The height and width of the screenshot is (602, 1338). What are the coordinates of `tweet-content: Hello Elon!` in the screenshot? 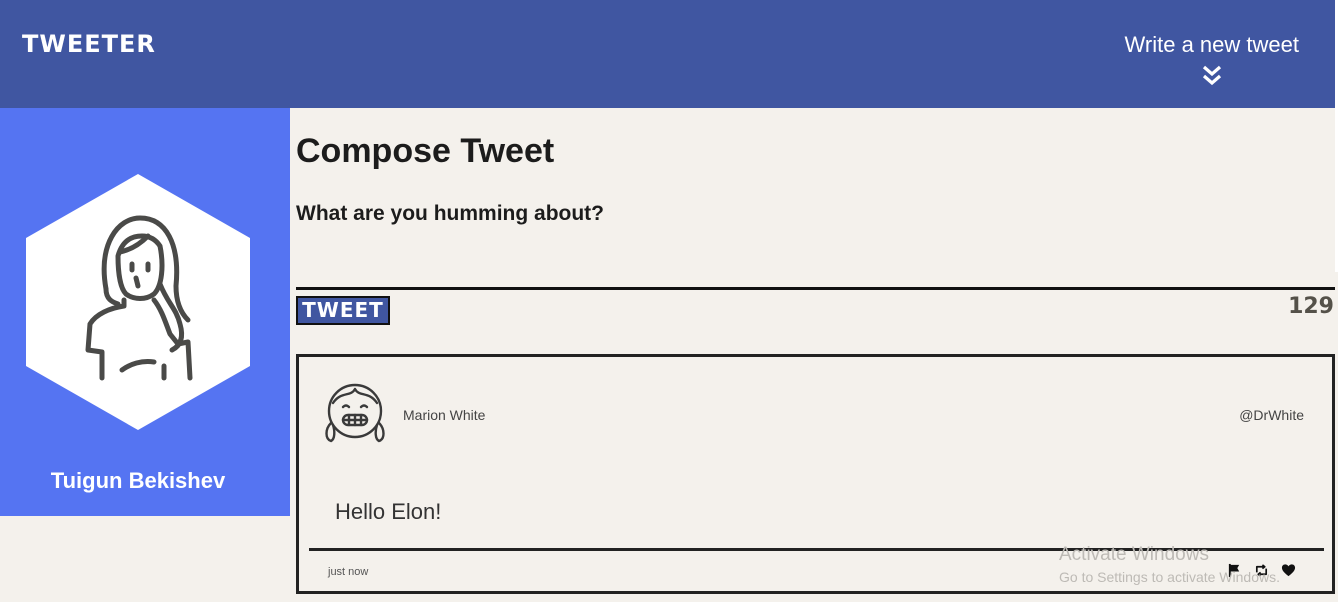 It's located at (388, 511).